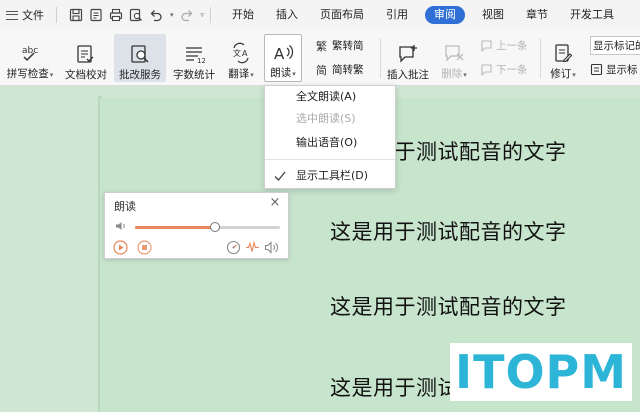  What do you see at coordinates (342, 15) in the screenshot?
I see `tab-page-layout: 页面布局` at bounding box center [342, 15].